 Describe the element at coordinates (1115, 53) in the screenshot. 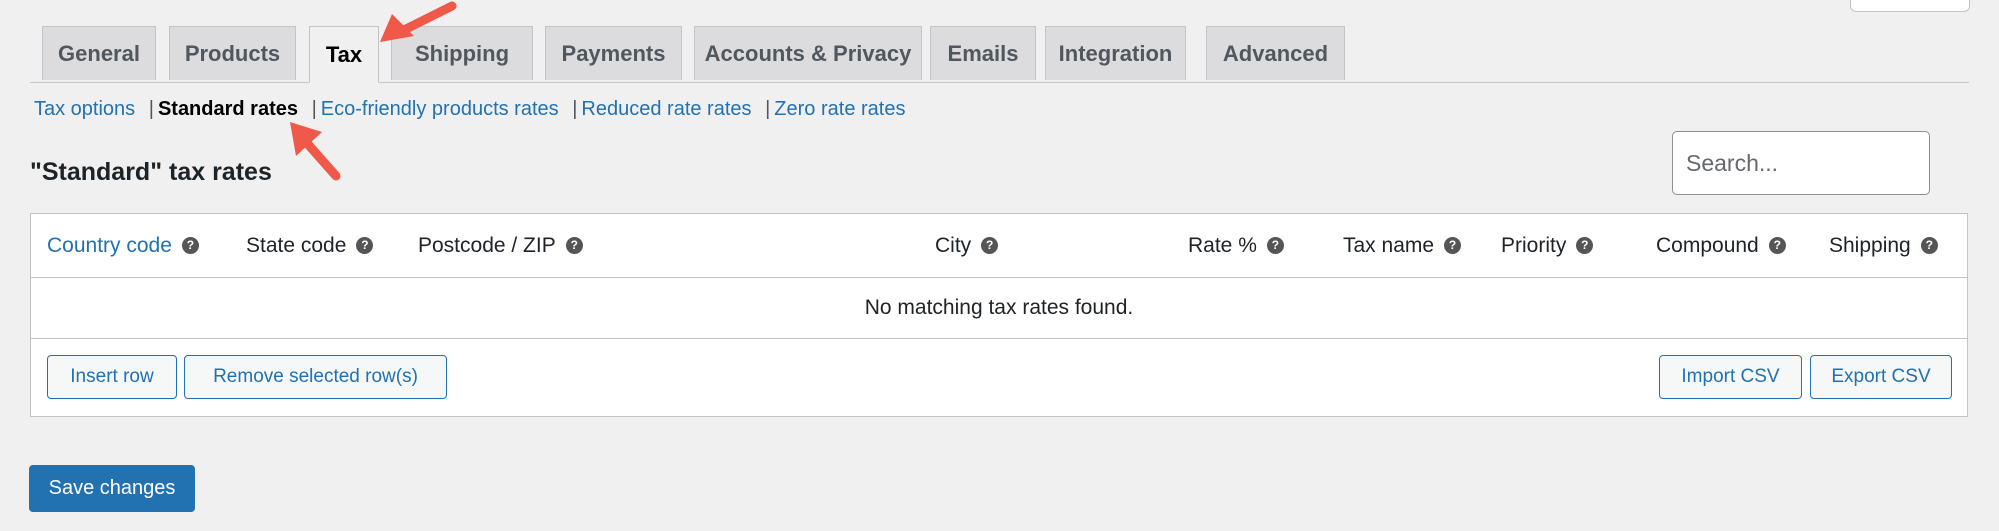

I see `tab-integration: Integration` at that location.